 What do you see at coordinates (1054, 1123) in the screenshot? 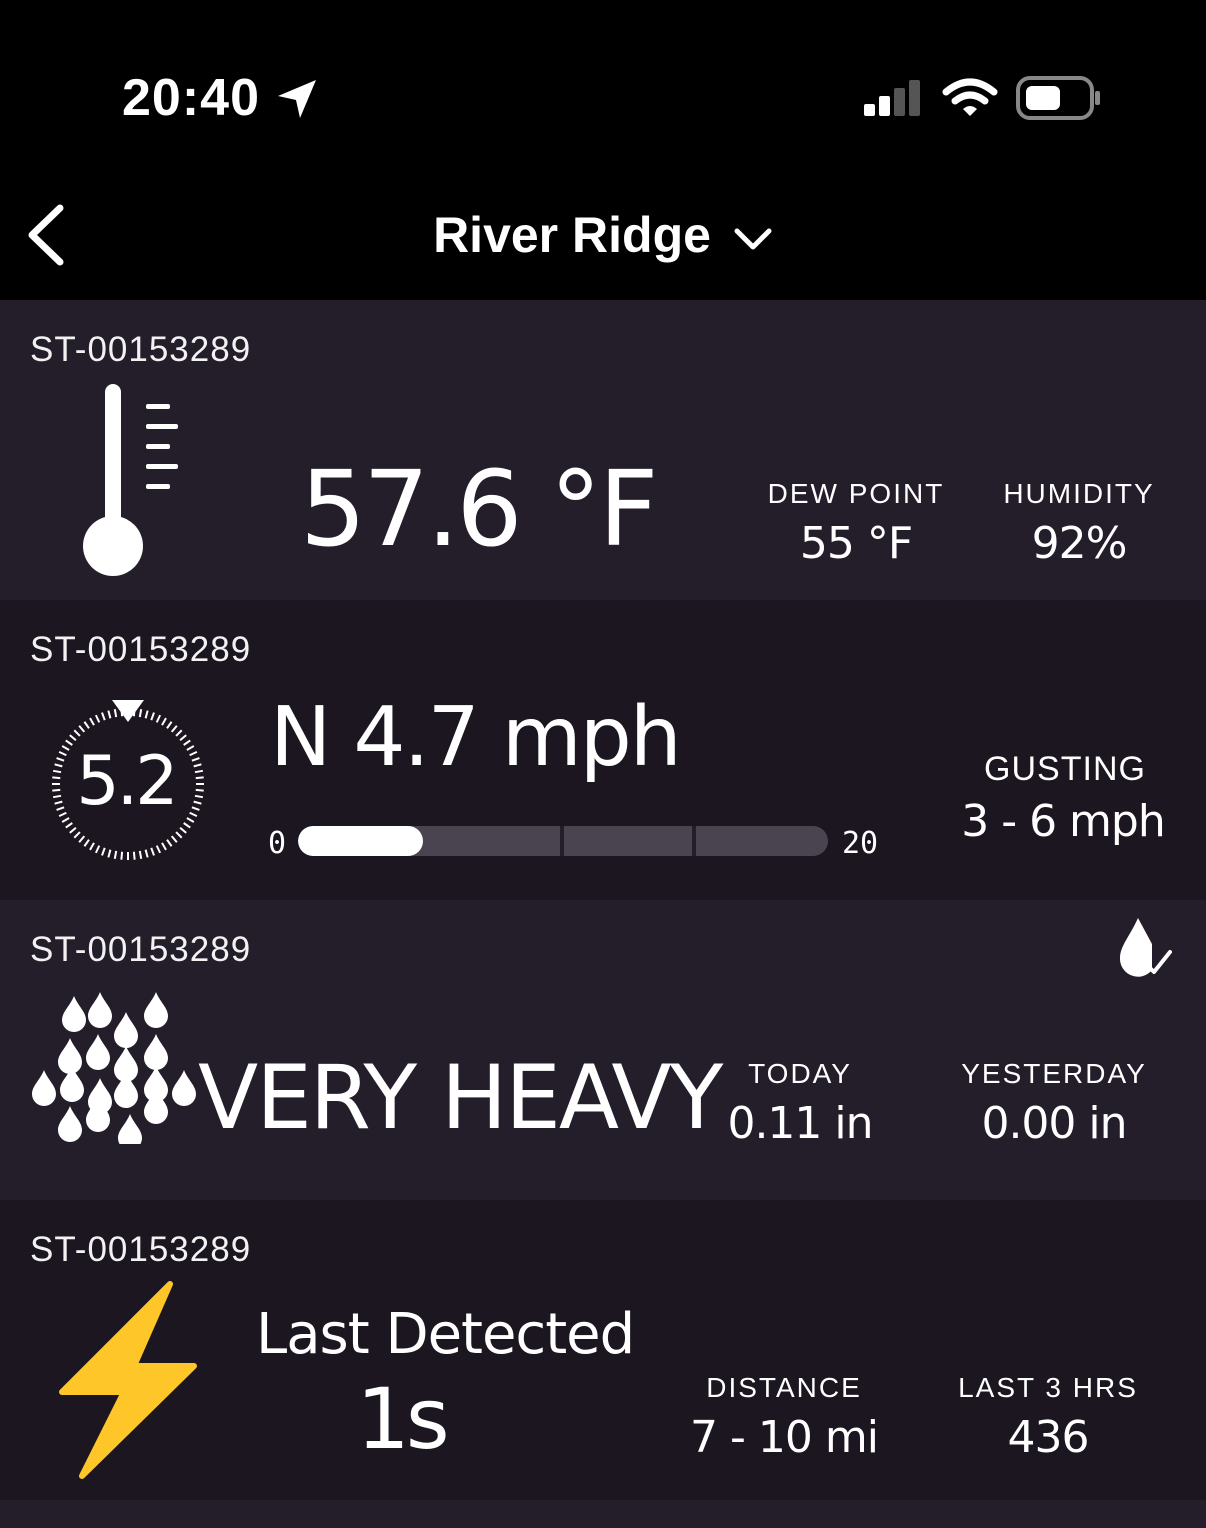
I see `yesterday-value: 0.00 in` at bounding box center [1054, 1123].